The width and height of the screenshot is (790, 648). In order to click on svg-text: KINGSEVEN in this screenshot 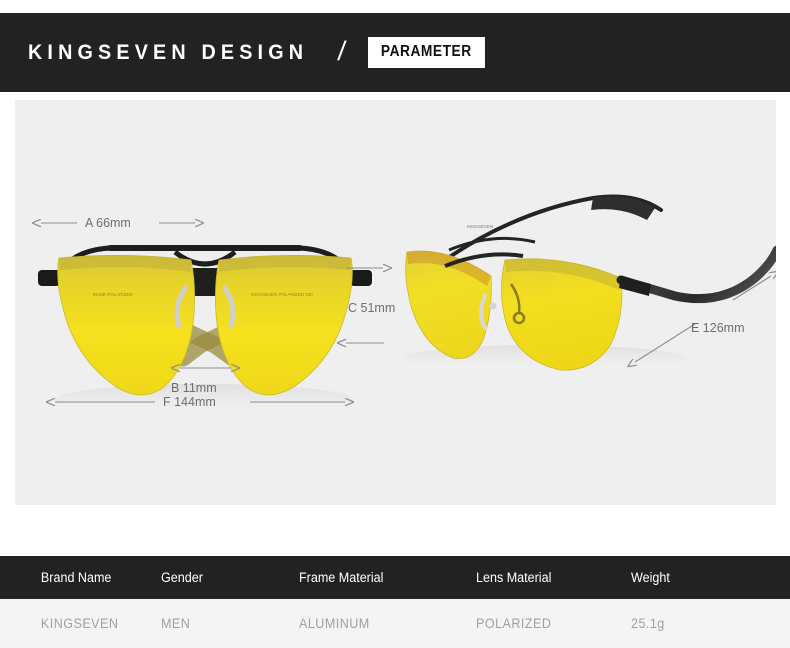, I will do `click(480, 226)`.